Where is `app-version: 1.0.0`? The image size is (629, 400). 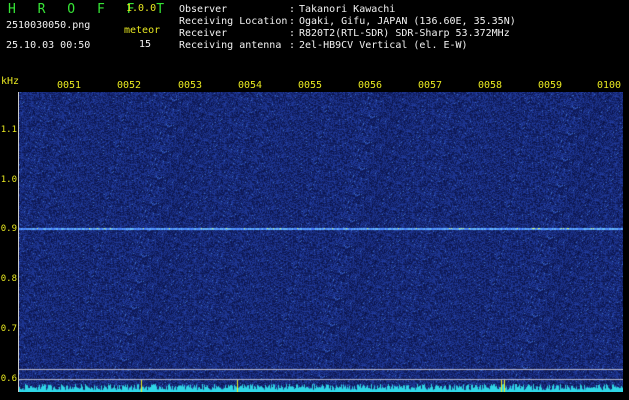
app-version: 1.0.0 is located at coordinates (141, 8).